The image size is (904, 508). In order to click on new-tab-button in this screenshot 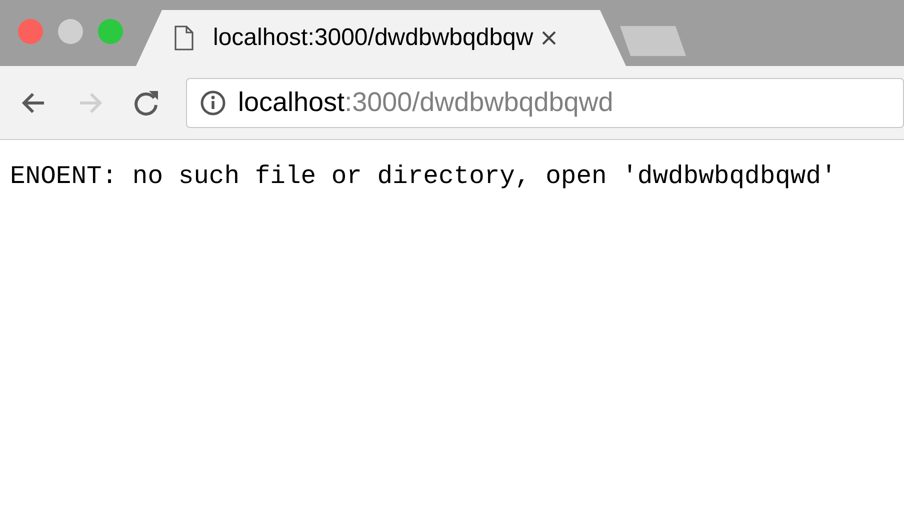, I will do `click(653, 41)`.